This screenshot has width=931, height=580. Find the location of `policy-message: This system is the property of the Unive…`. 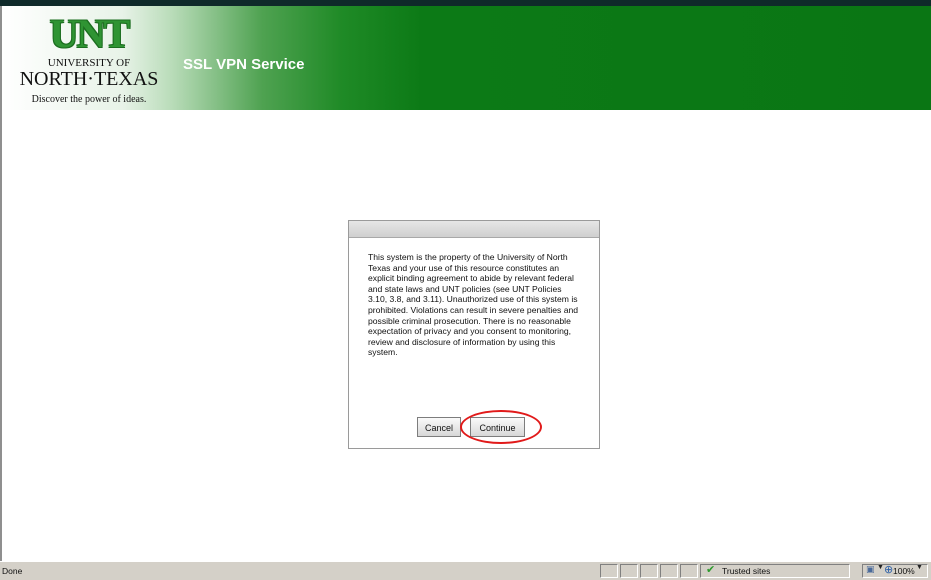

policy-message: This system is the property of the Unive… is located at coordinates (473, 305).